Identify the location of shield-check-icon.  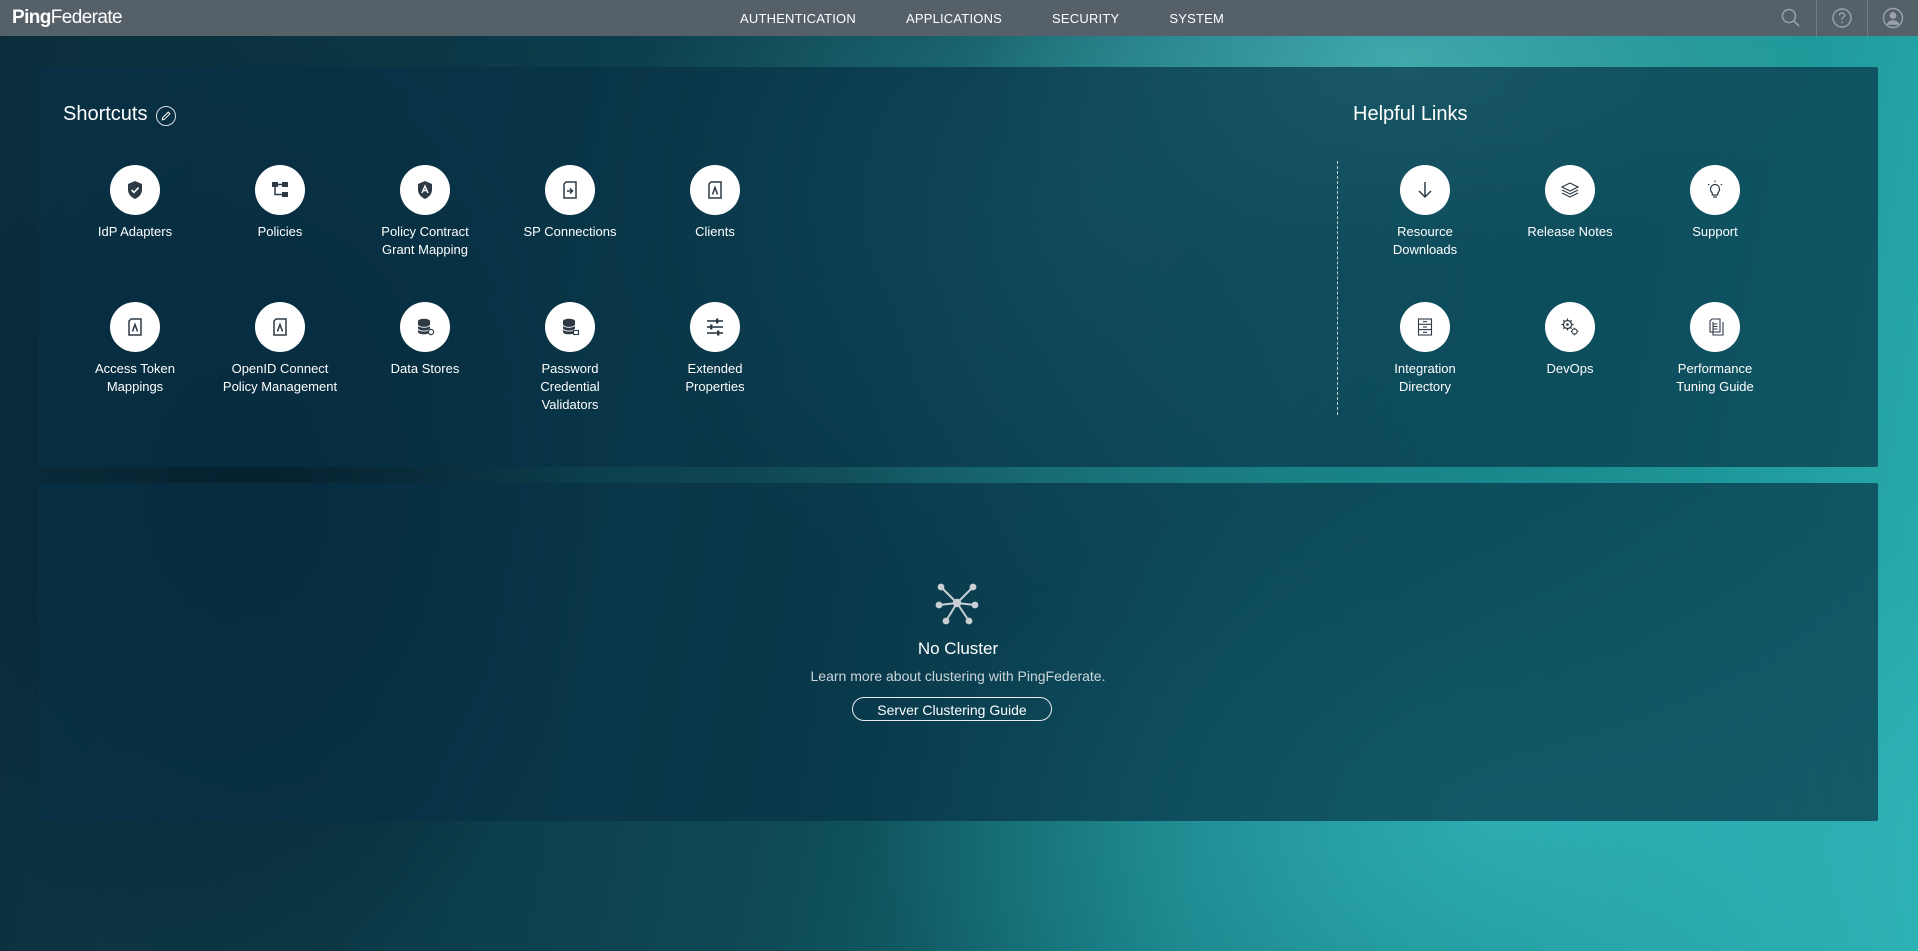
(135, 190).